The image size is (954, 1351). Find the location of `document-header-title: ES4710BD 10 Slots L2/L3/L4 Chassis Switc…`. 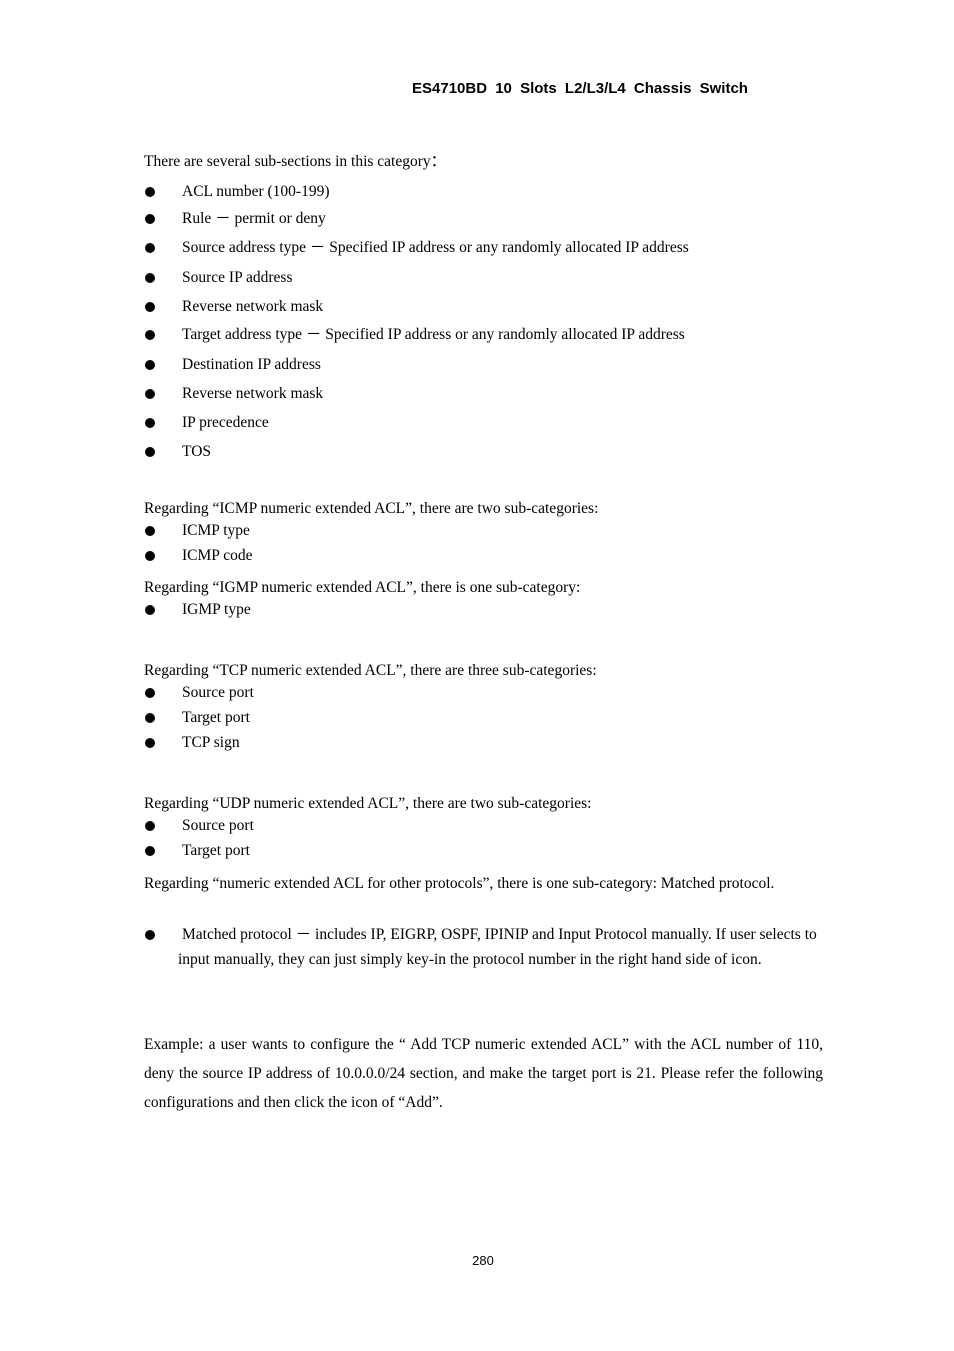

document-header-title: ES4710BD 10 Slots L2/L3/L4 Chassis Switc… is located at coordinates (580, 88).